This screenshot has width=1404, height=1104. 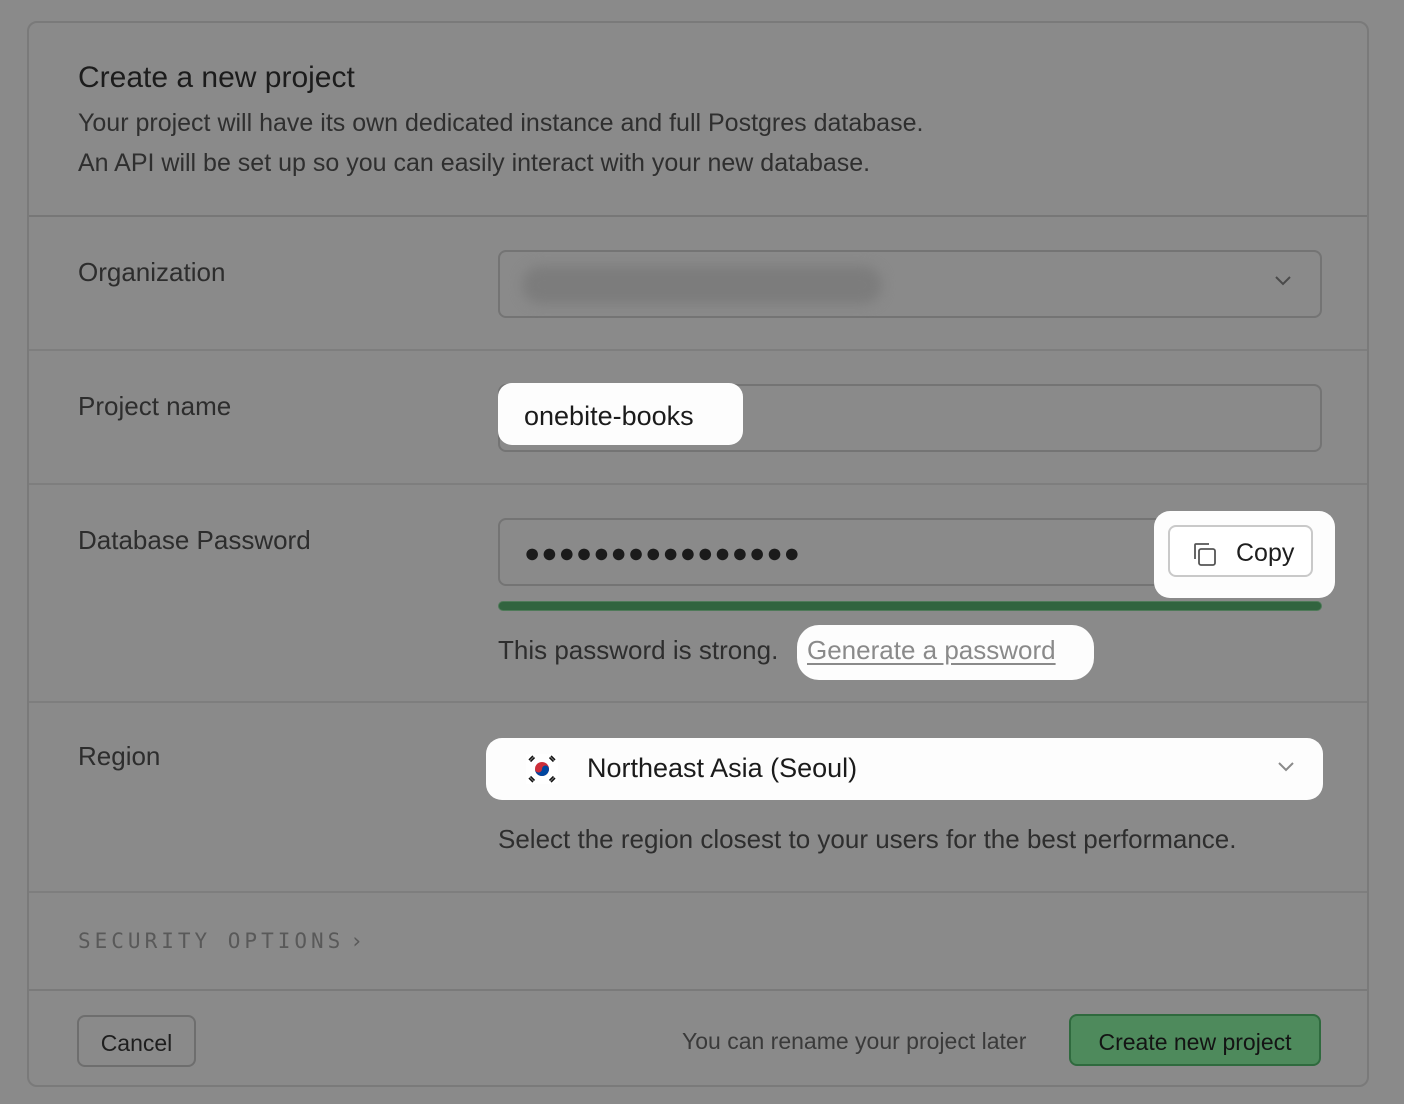 I want to click on generate-password-highlight: Generate a password, so click(x=945, y=652).